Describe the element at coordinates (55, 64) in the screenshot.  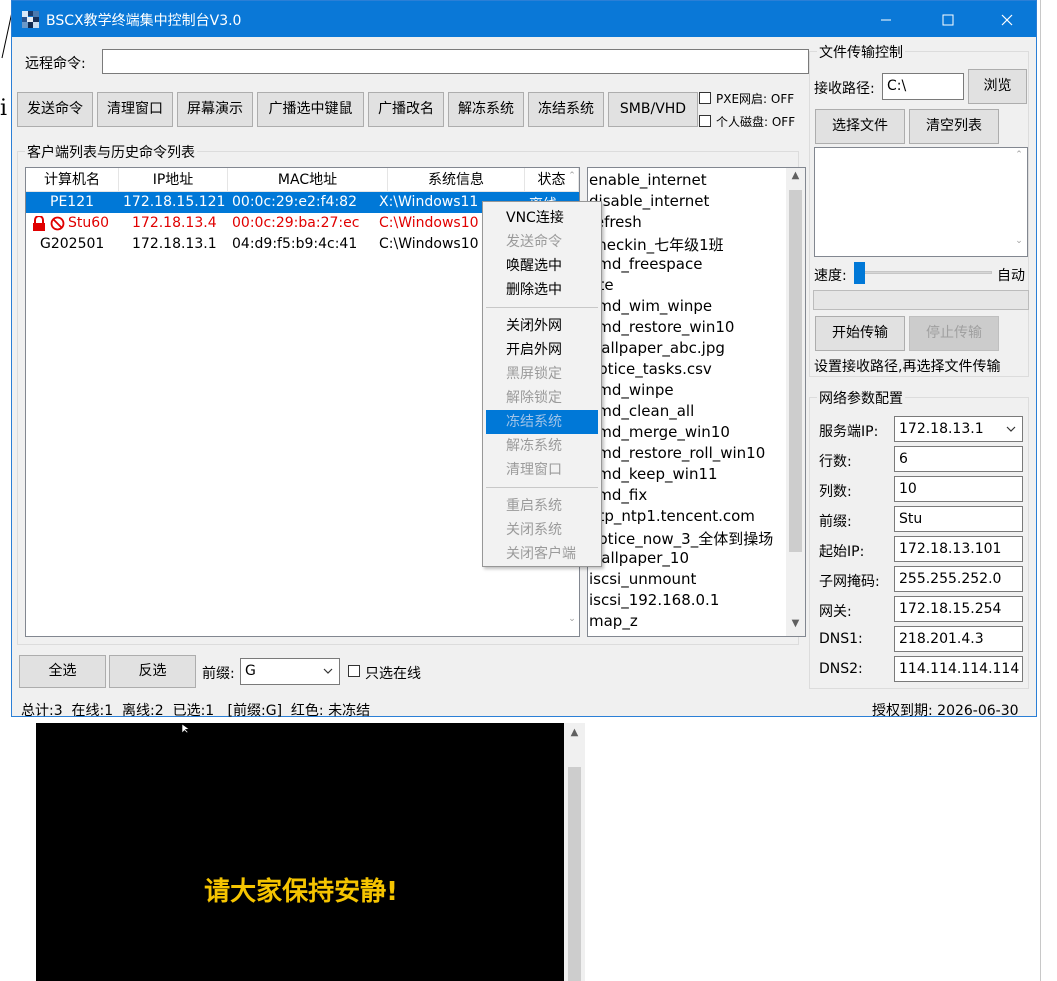
I see `remote-command-label: 远程命令:` at that location.